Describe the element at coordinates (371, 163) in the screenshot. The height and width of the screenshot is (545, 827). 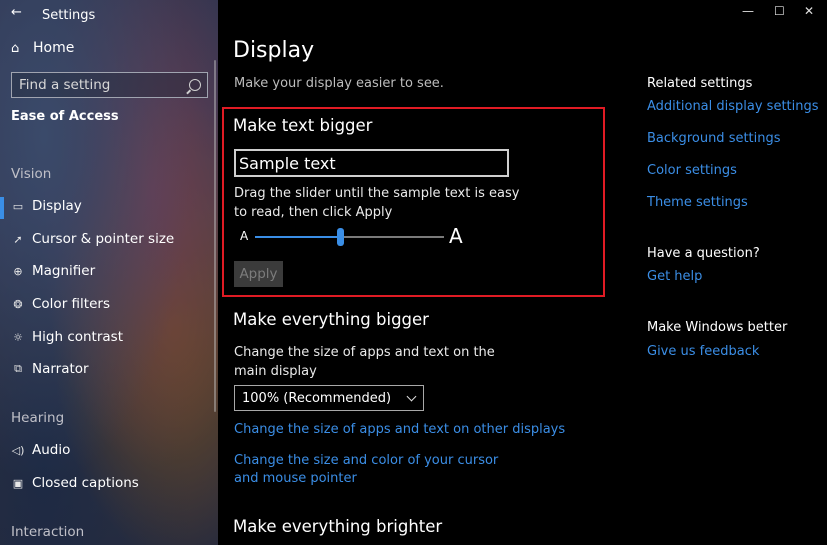
I see `sample-text-box: Sample text` at that location.